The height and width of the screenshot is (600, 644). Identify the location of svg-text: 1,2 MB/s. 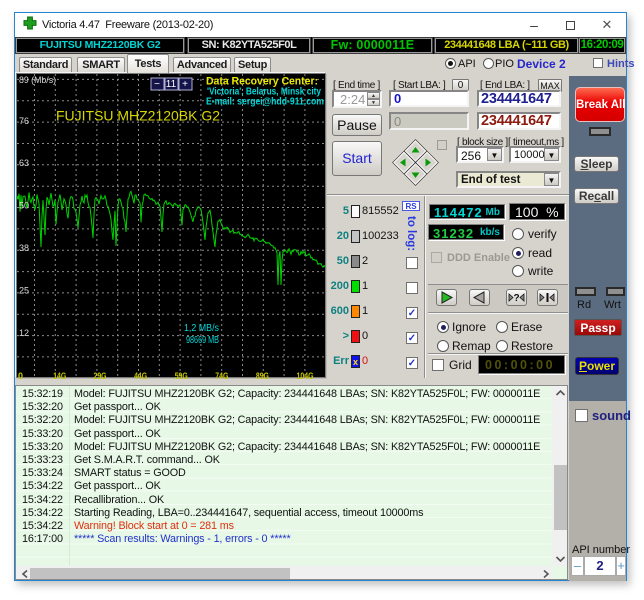
(201, 328).